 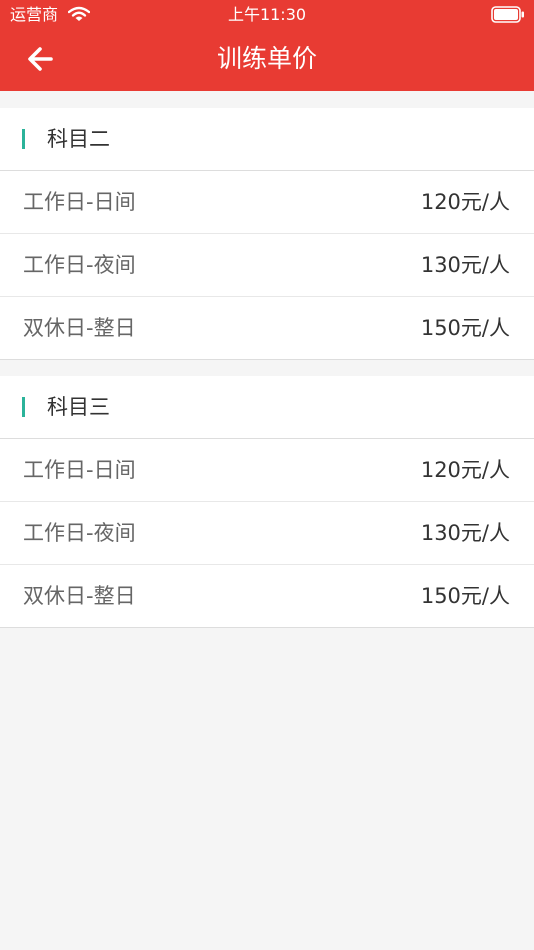 What do you see at coordinates (78, 407) in the screenshot?
I see `section-title: 科目三` at bounding box center [78, 407].